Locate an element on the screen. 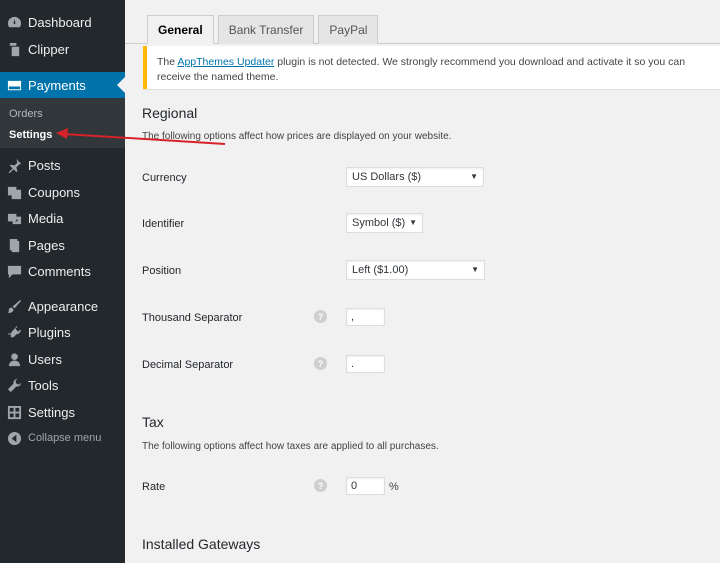 The image size is (720, 563). currency-select: US Dollars ($) ▼ is located at coordinates (415, 177).